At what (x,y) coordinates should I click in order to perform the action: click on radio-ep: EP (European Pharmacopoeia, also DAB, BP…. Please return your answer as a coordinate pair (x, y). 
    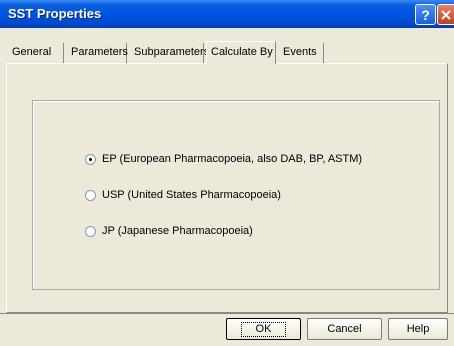
    Looking at the image, I should click on (223, 159).